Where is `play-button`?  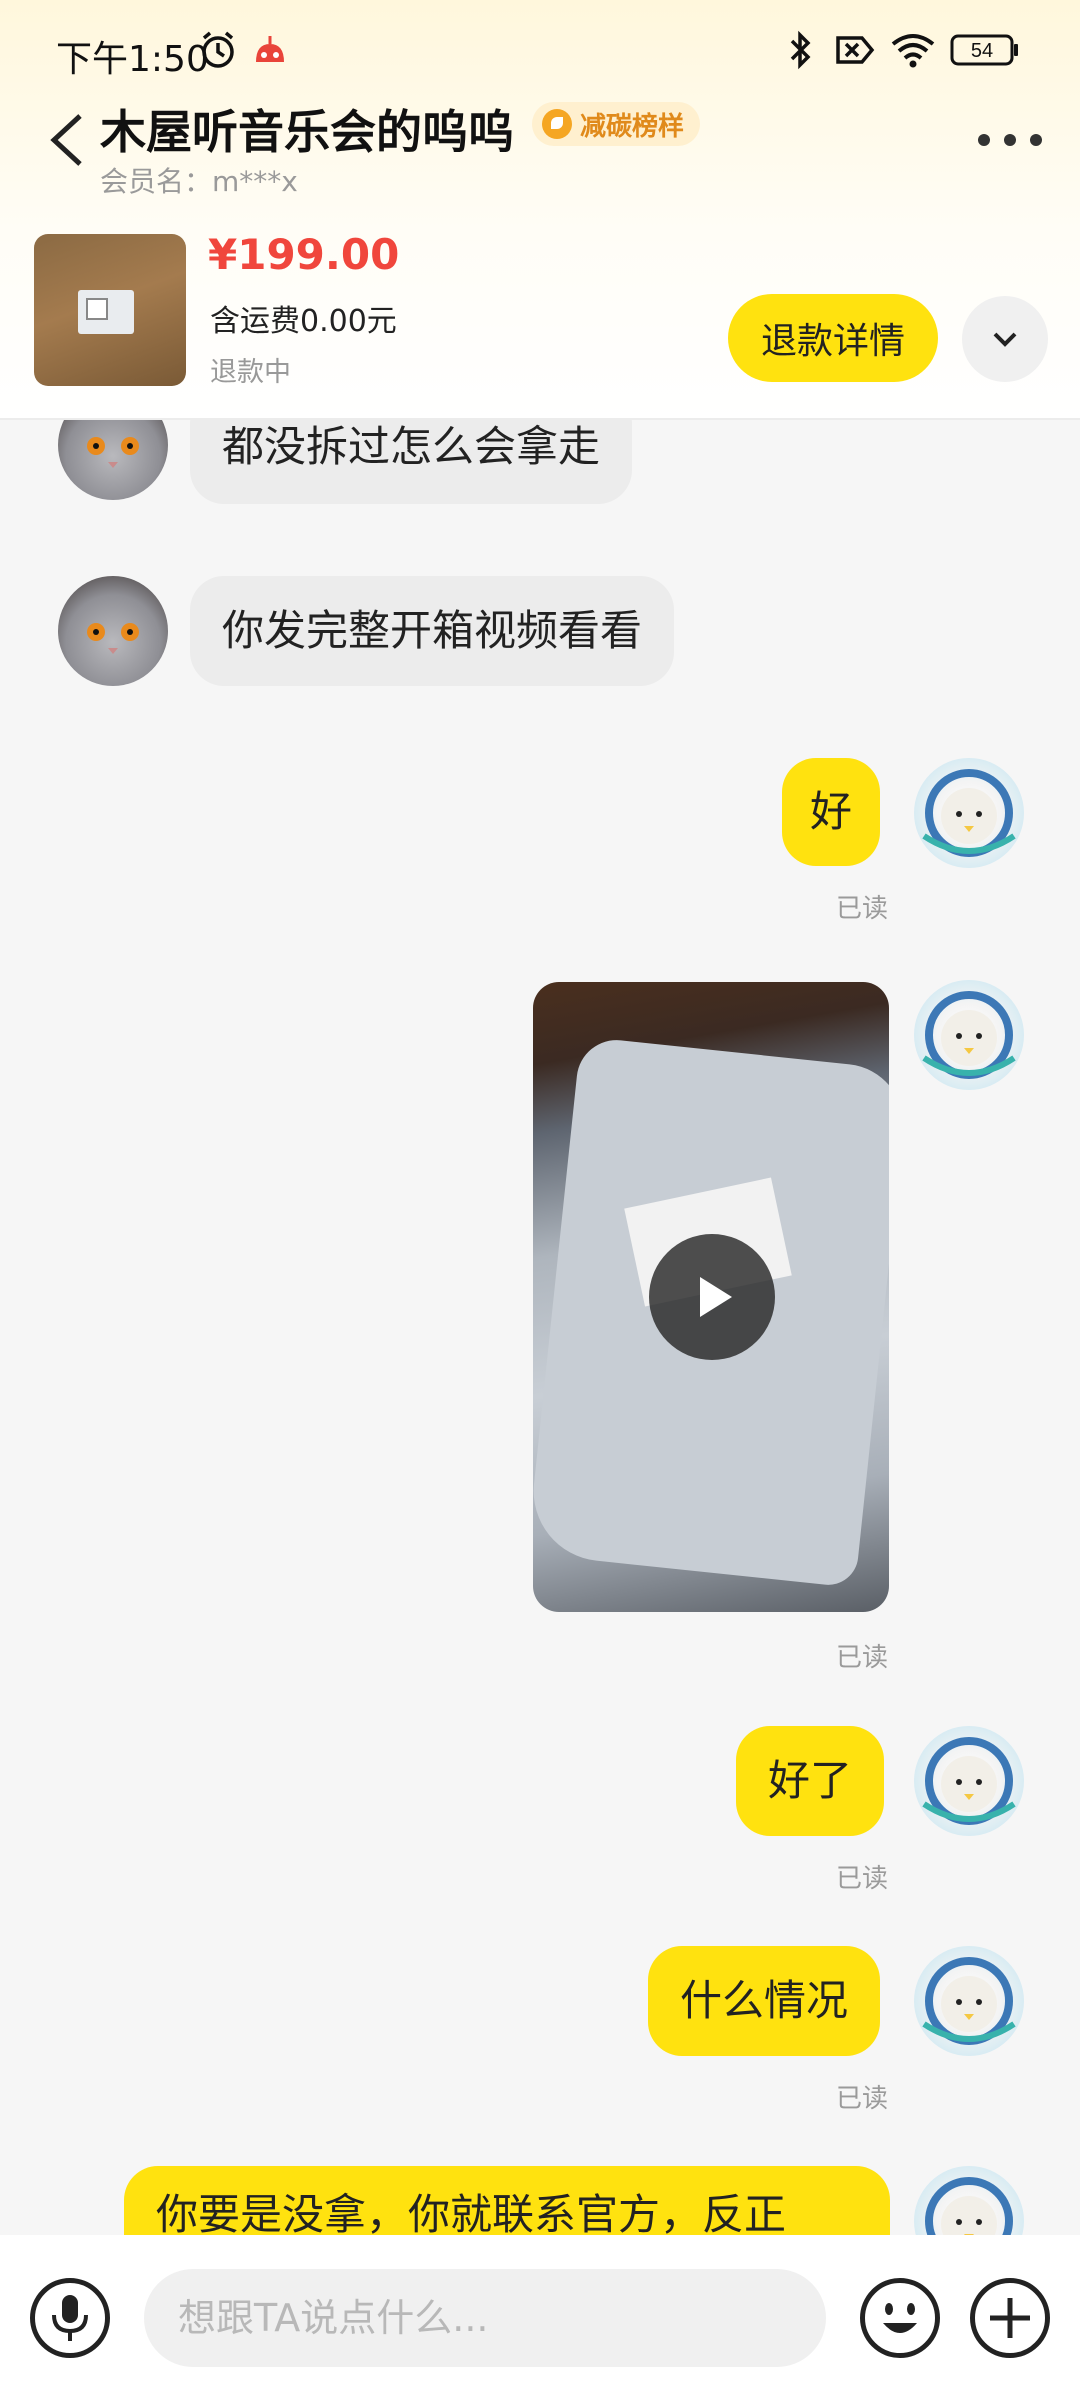
play-button is located at coordinates (712, 1297).